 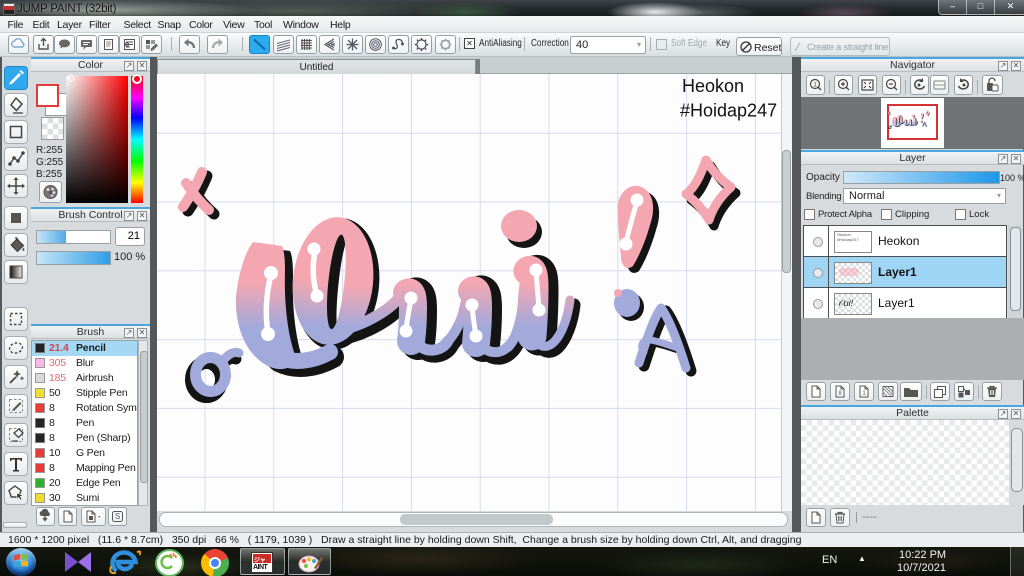 What do you see at coordinates (728, 111) in the screenshot?
I see `svg-text: #Hoidap247` at bounding box center [728, 111].